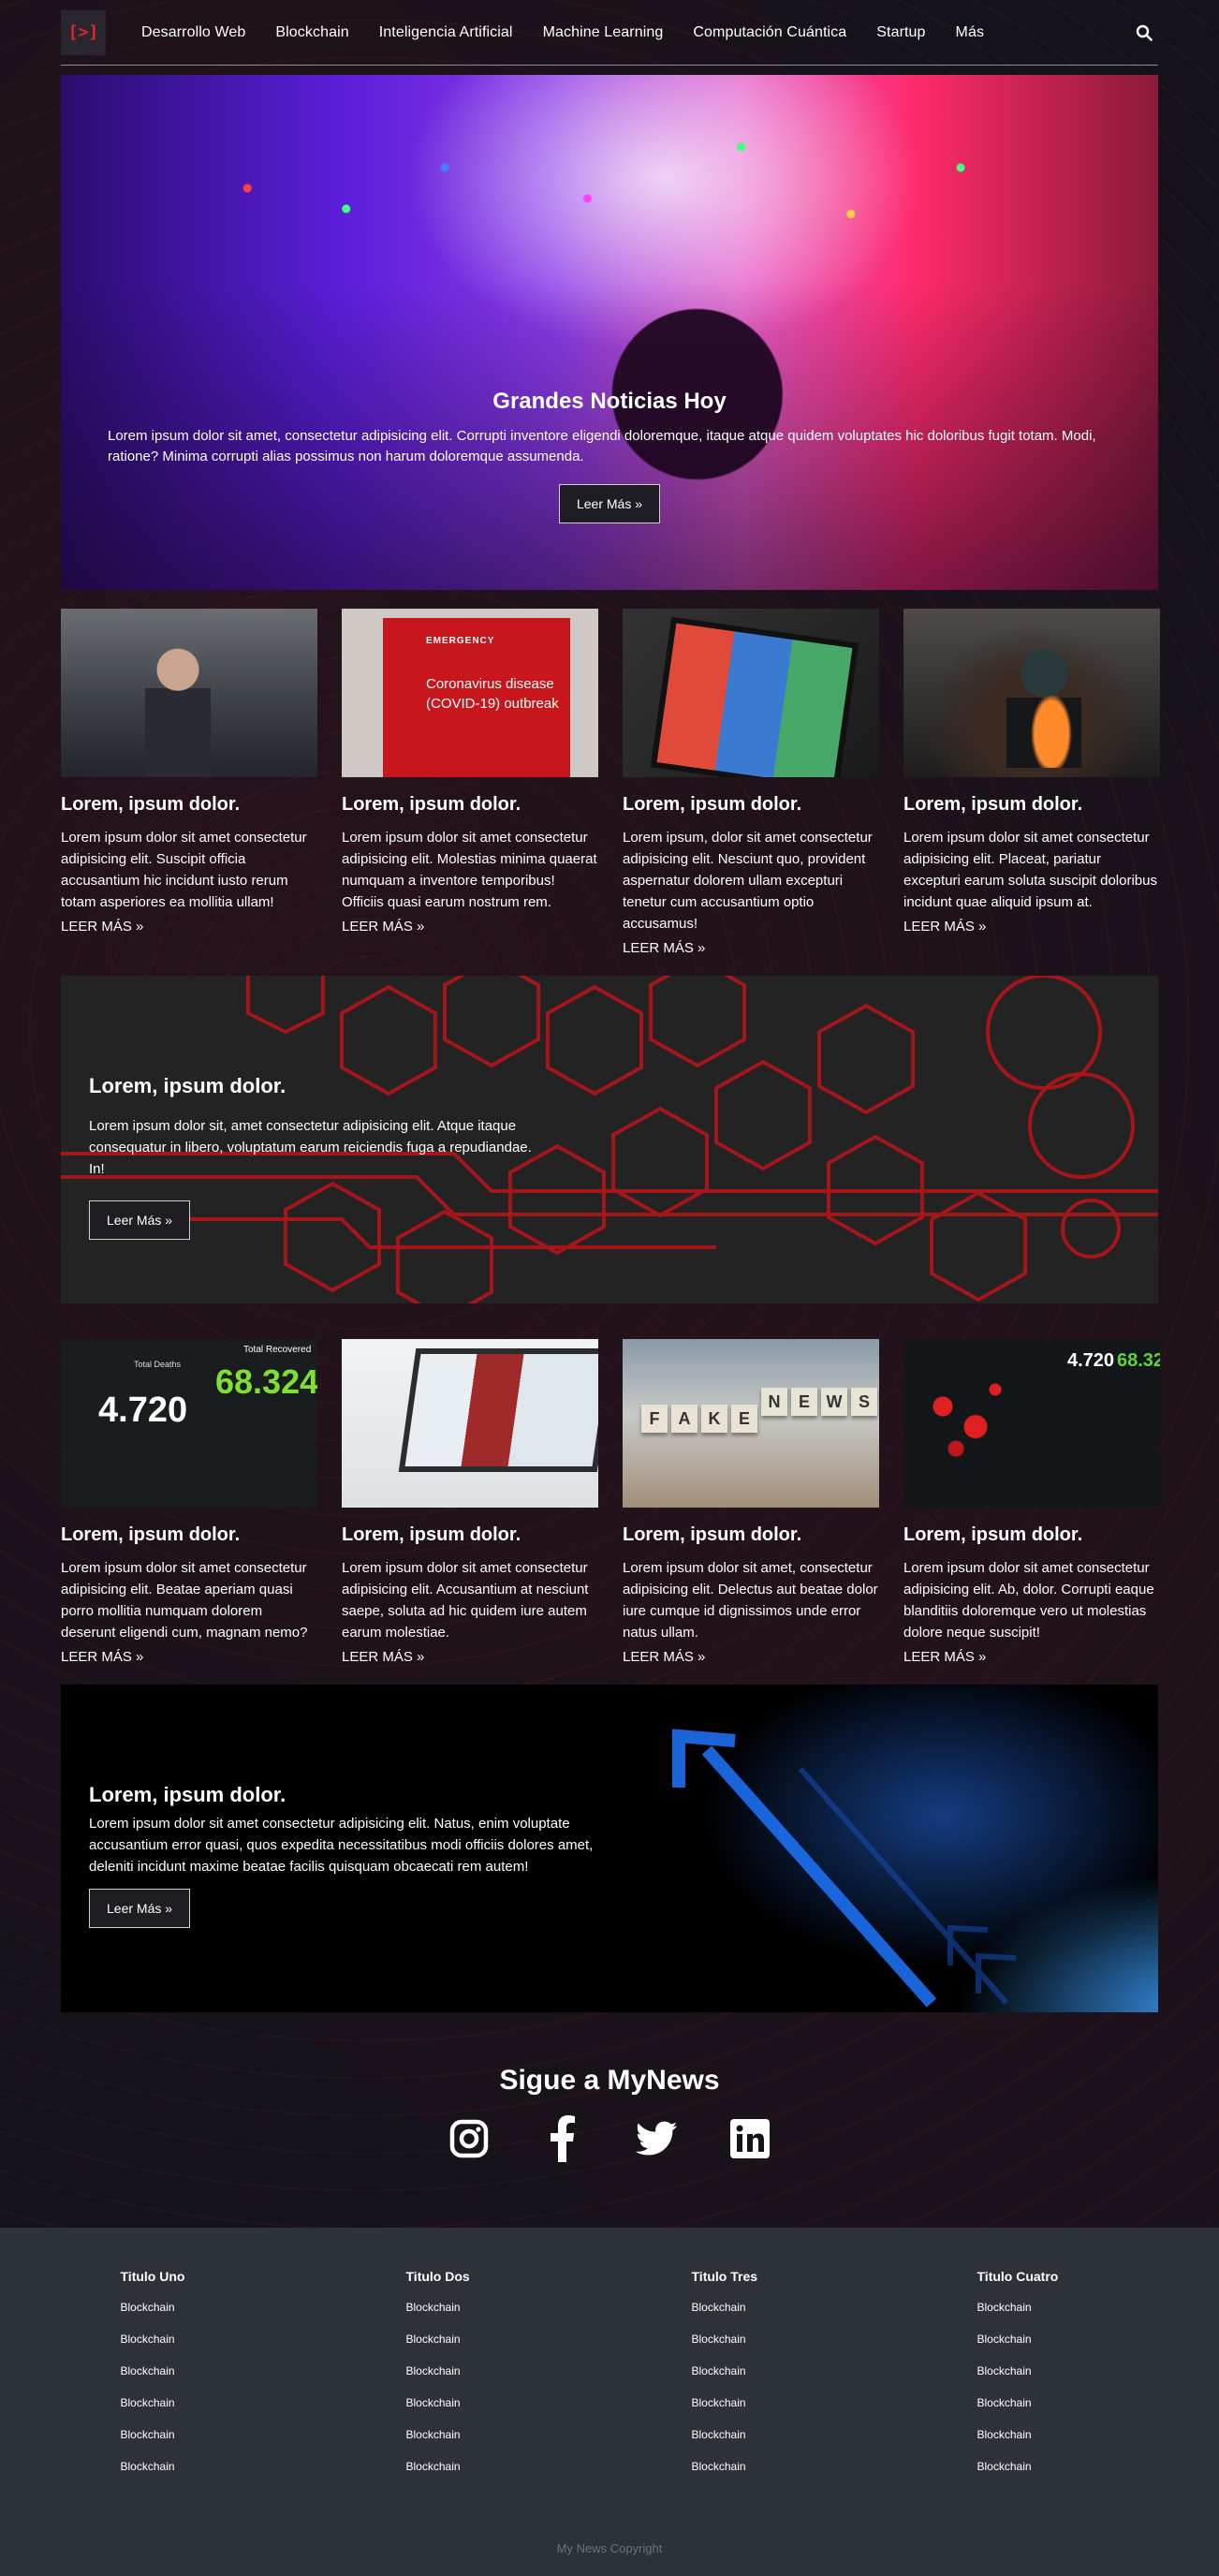 Image resolution: width=1219 pixels, height=2576 pixels. What do you see at coordinates (83, 32) in the screenshot?
I see `site-logo: [>]` at bounding box center [83, 32].